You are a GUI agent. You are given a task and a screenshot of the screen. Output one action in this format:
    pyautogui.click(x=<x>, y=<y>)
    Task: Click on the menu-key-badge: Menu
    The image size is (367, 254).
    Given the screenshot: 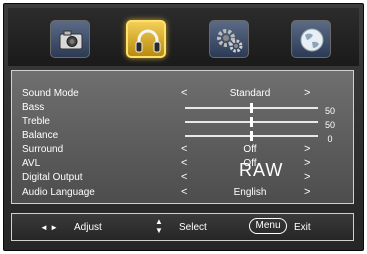 What is the action you would take?
    pyautogui.click(x=268, y=226)
    